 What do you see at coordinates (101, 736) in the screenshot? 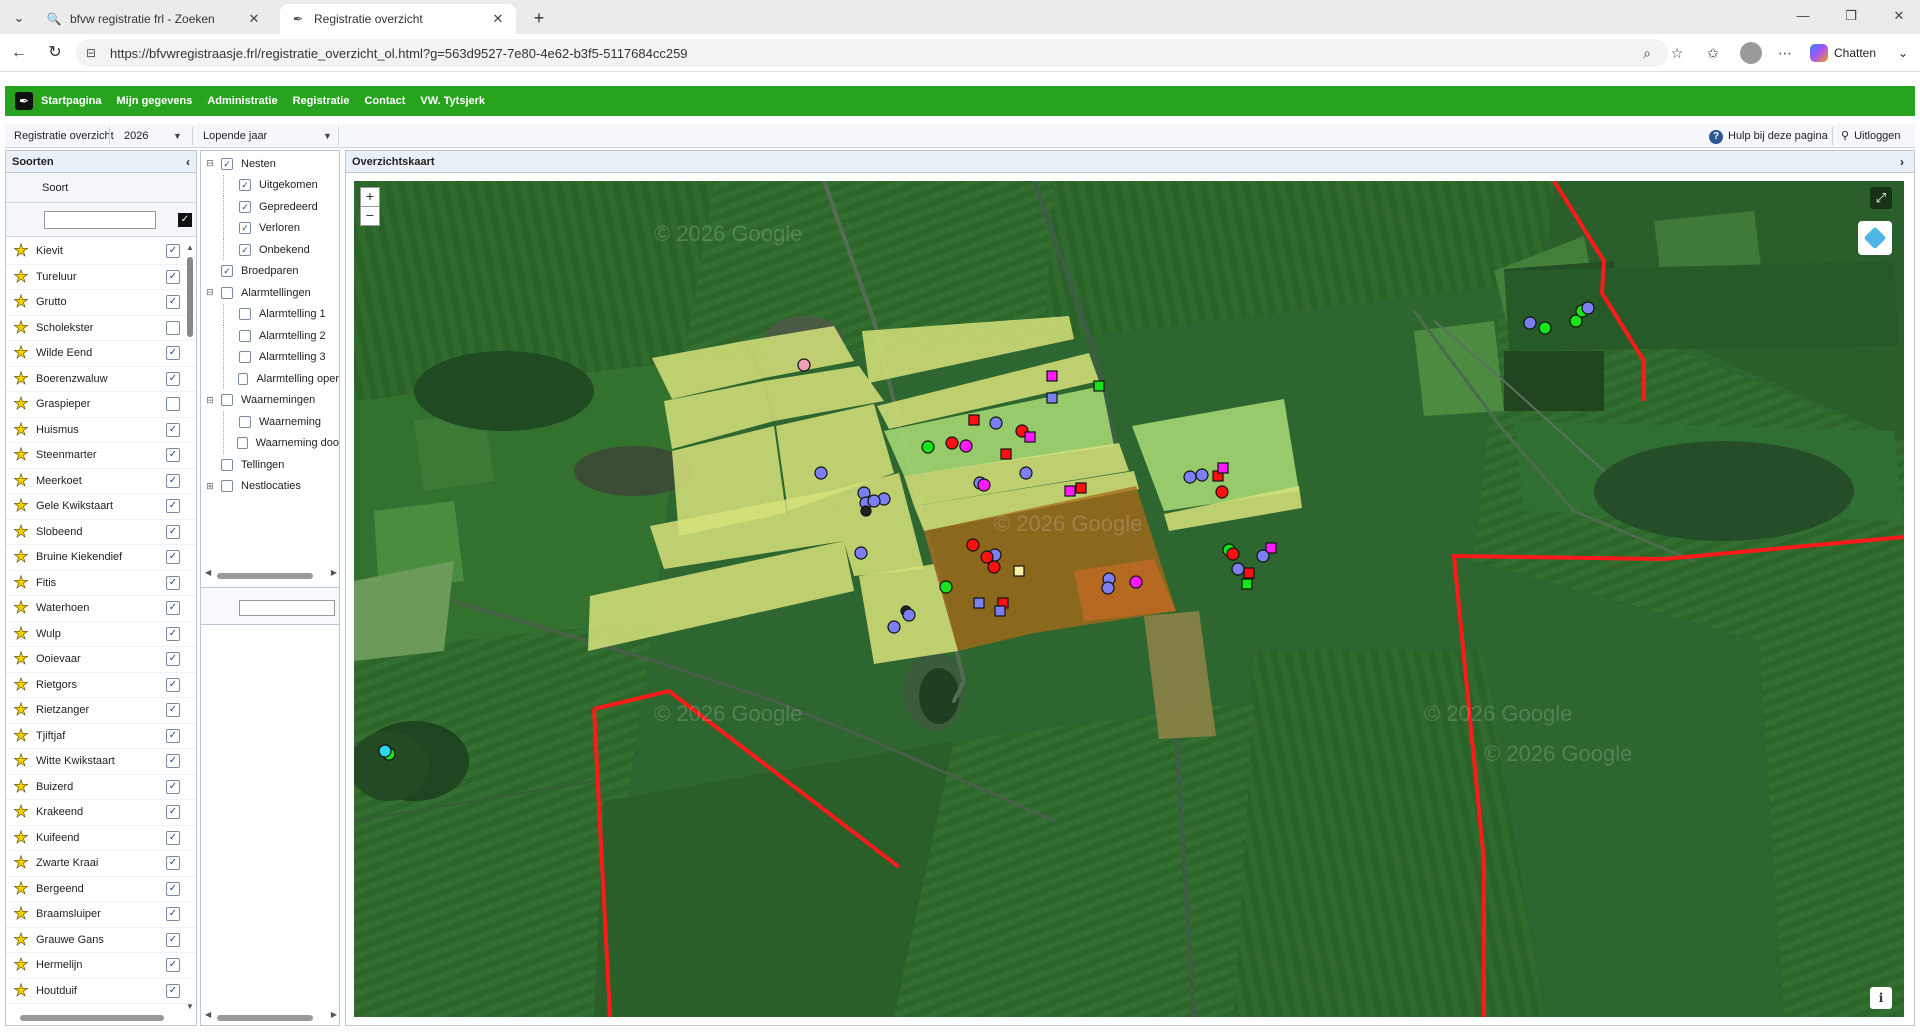
I see `species-row: ★ Tjiftjaf ✓` at bounding box center [101, 736].